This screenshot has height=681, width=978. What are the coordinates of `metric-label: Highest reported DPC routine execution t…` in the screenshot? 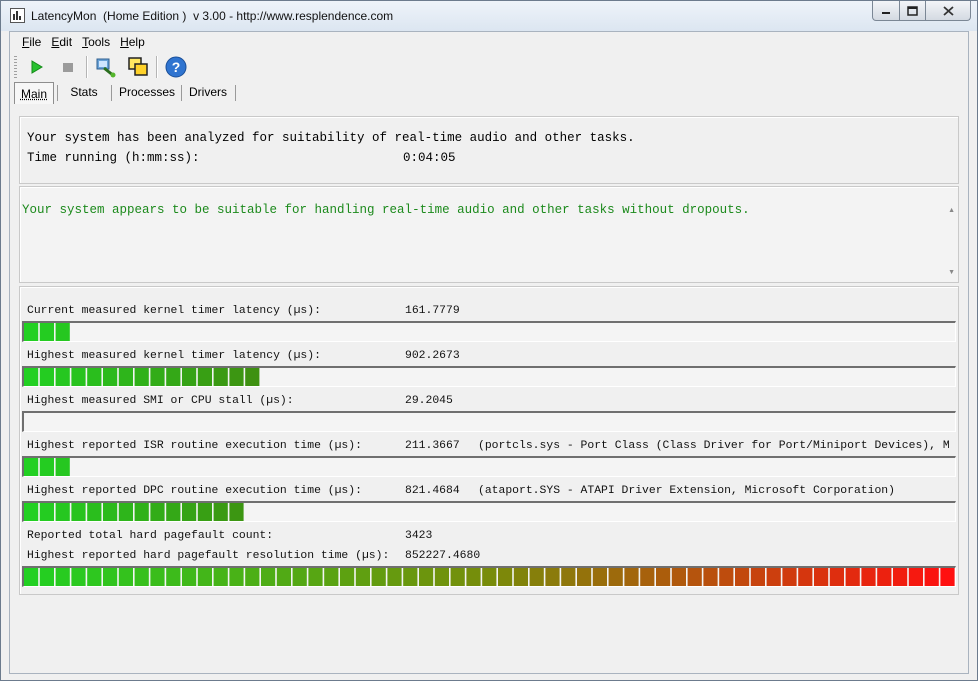 It's located at (194, 491).